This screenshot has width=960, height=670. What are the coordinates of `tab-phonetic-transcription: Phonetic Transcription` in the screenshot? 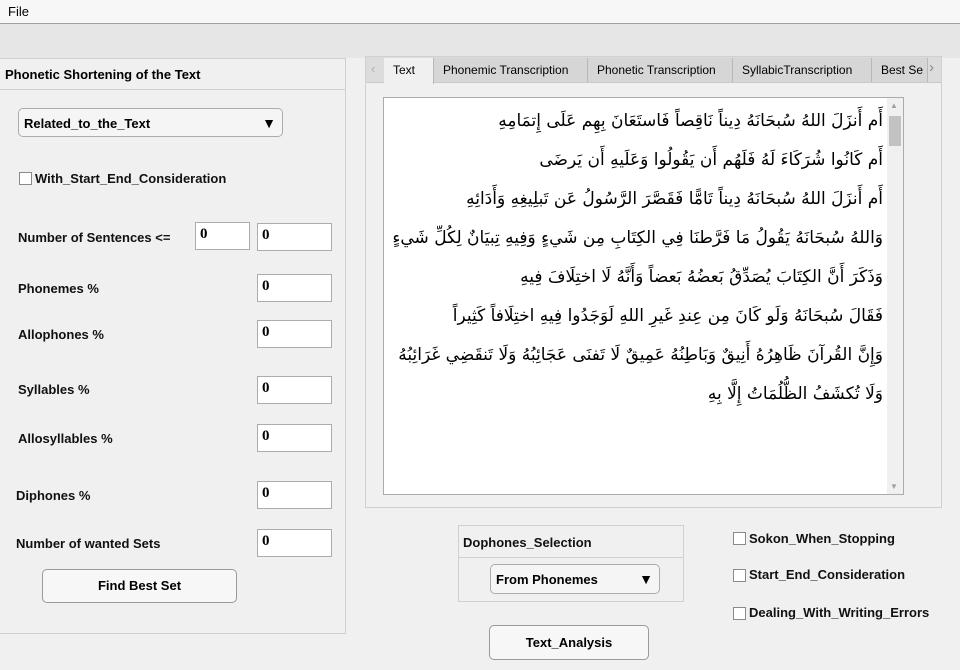 It's located at (660, 70).